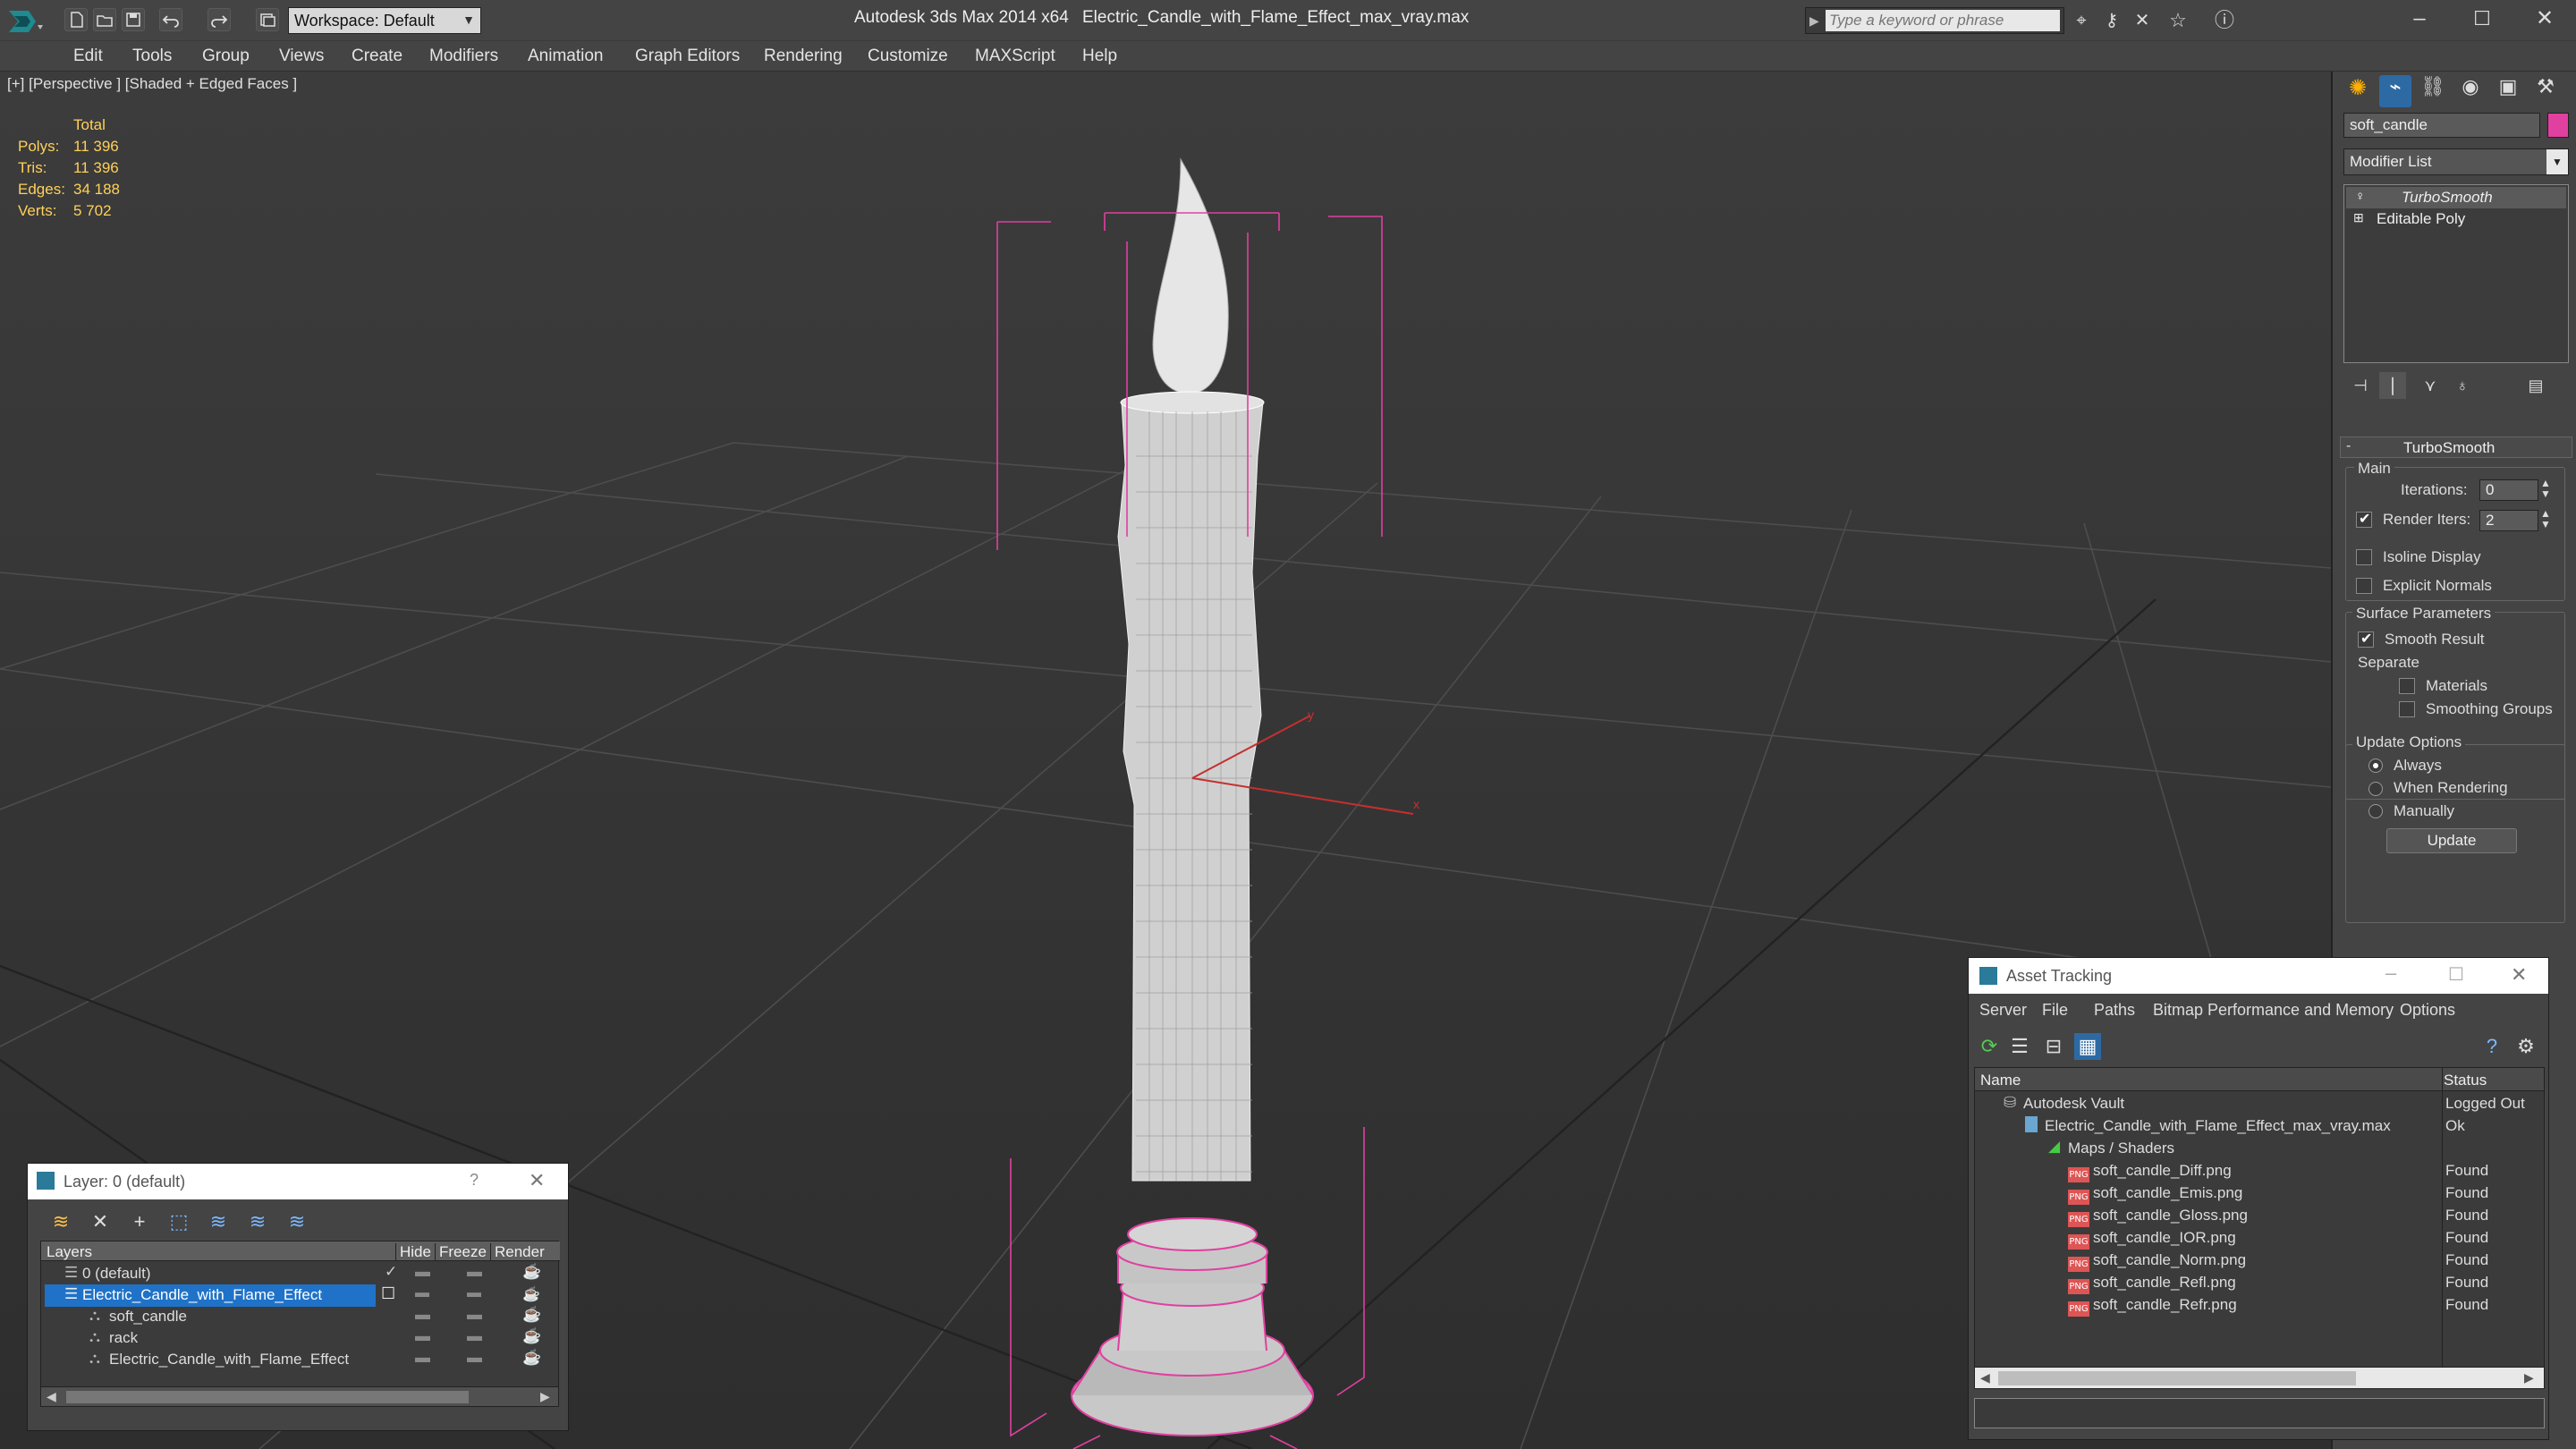 This screenshot has height=1449, width=2576. What do you see at coordinates (300, 1317) in the screenshot?
I see `layer-row: ⛬ soft_candle ▬ ▬ ☕` at bounding box center [300, 1317].